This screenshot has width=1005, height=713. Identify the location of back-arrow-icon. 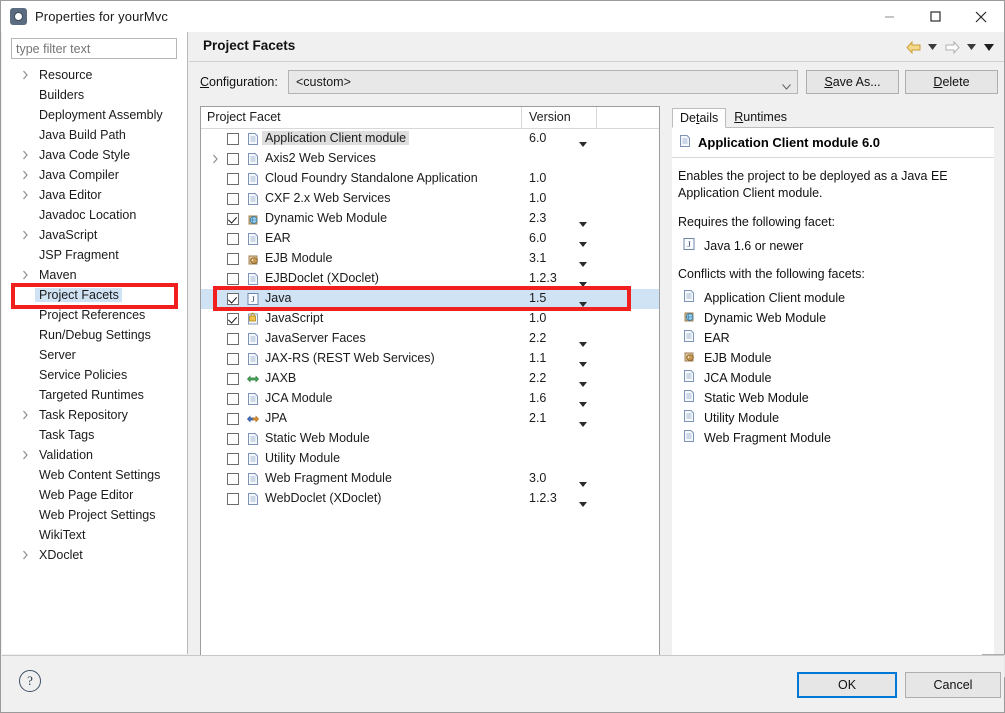
(913, 47).